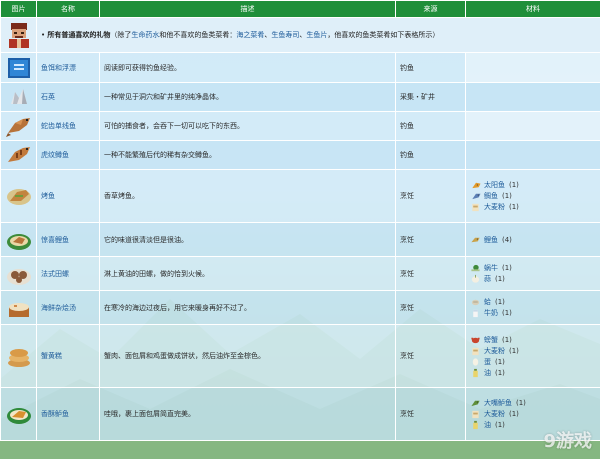 This screenshot has width=600, height=459. What do you see at coordinates (430, 97) in the screenshot?
I see `row-source: 采集・矿井` at bounding box center [430, 97].